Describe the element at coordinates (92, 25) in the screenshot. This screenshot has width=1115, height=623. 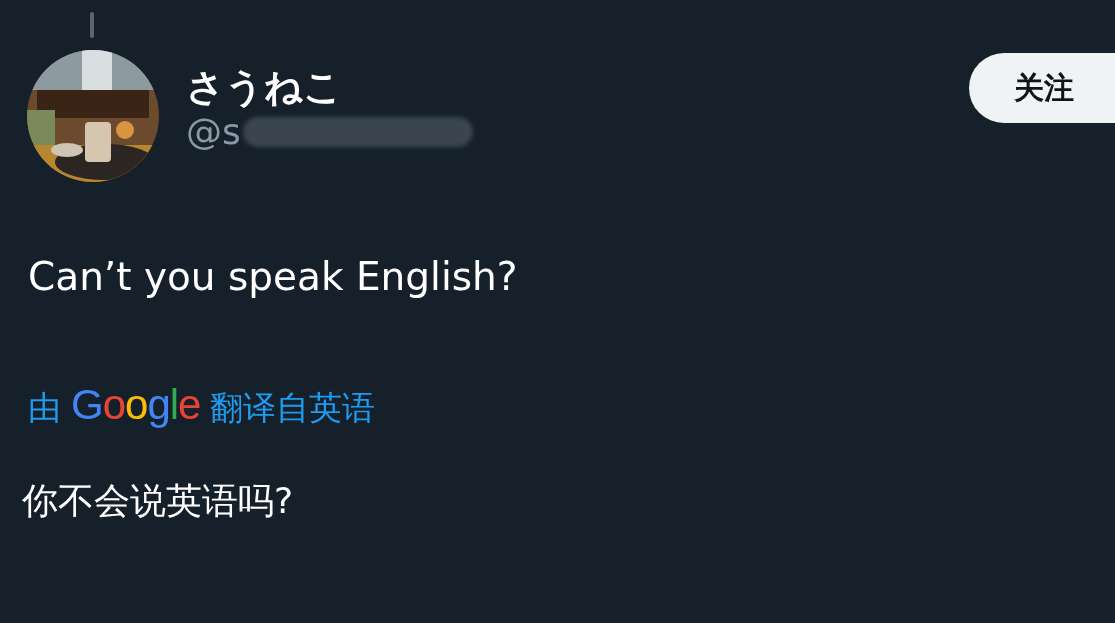
I see `thread-line` at that location.